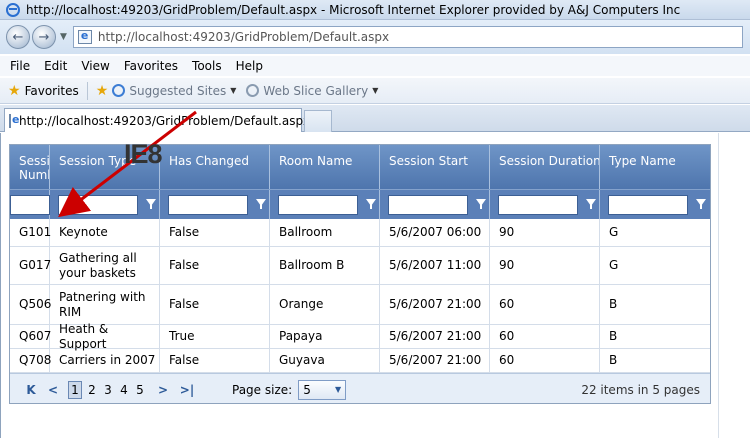 The image size is (750, 438). I want to click on annotation-arrow, so click(127, 164).